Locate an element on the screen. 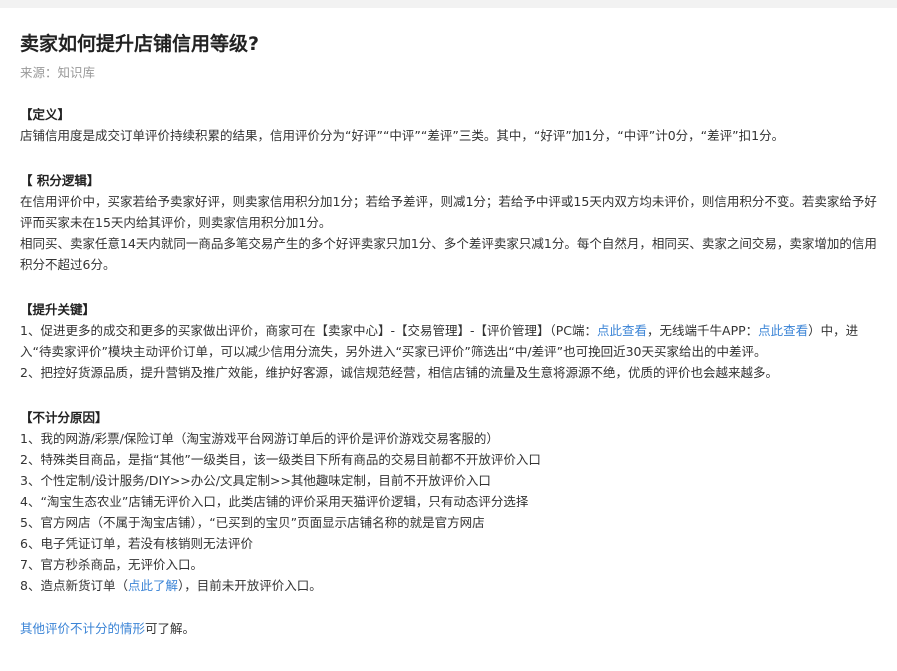  mobile-view-link: 点此查看 is located at coordinates (783, 330).